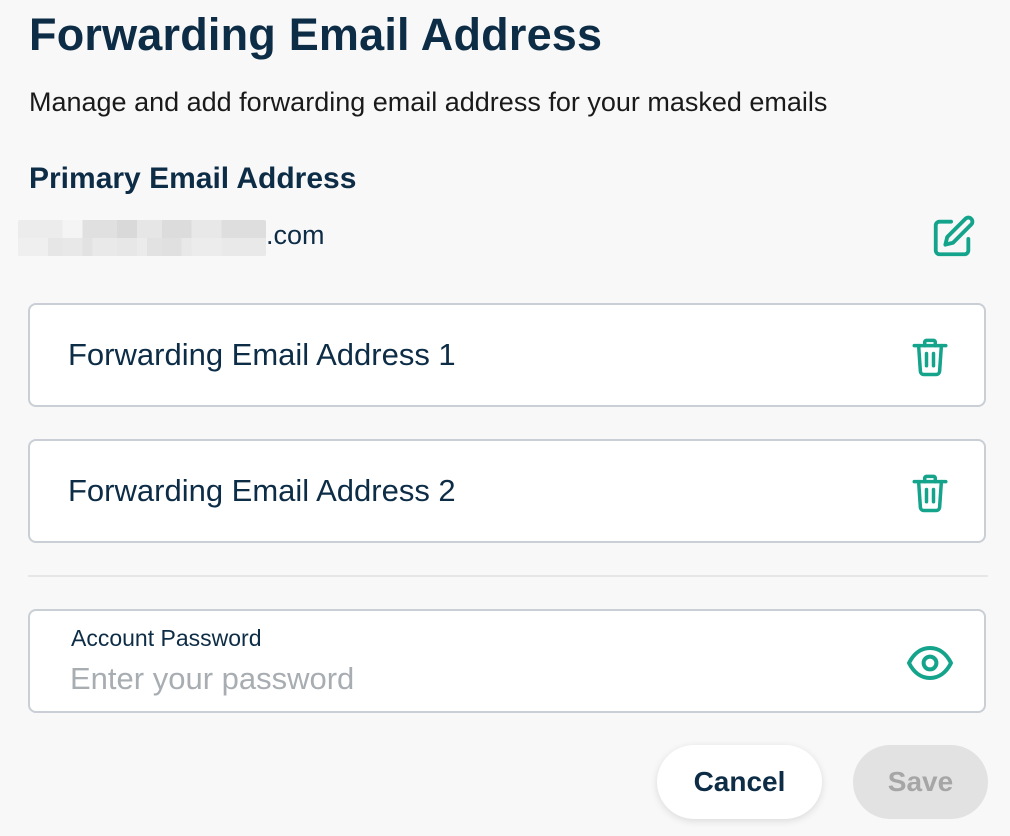  What do you see at coordinates (262, 490) in the screenshot?
I see `forwarding-email-label: Forwarding Email Address 2` at bounding box center [262, 490].